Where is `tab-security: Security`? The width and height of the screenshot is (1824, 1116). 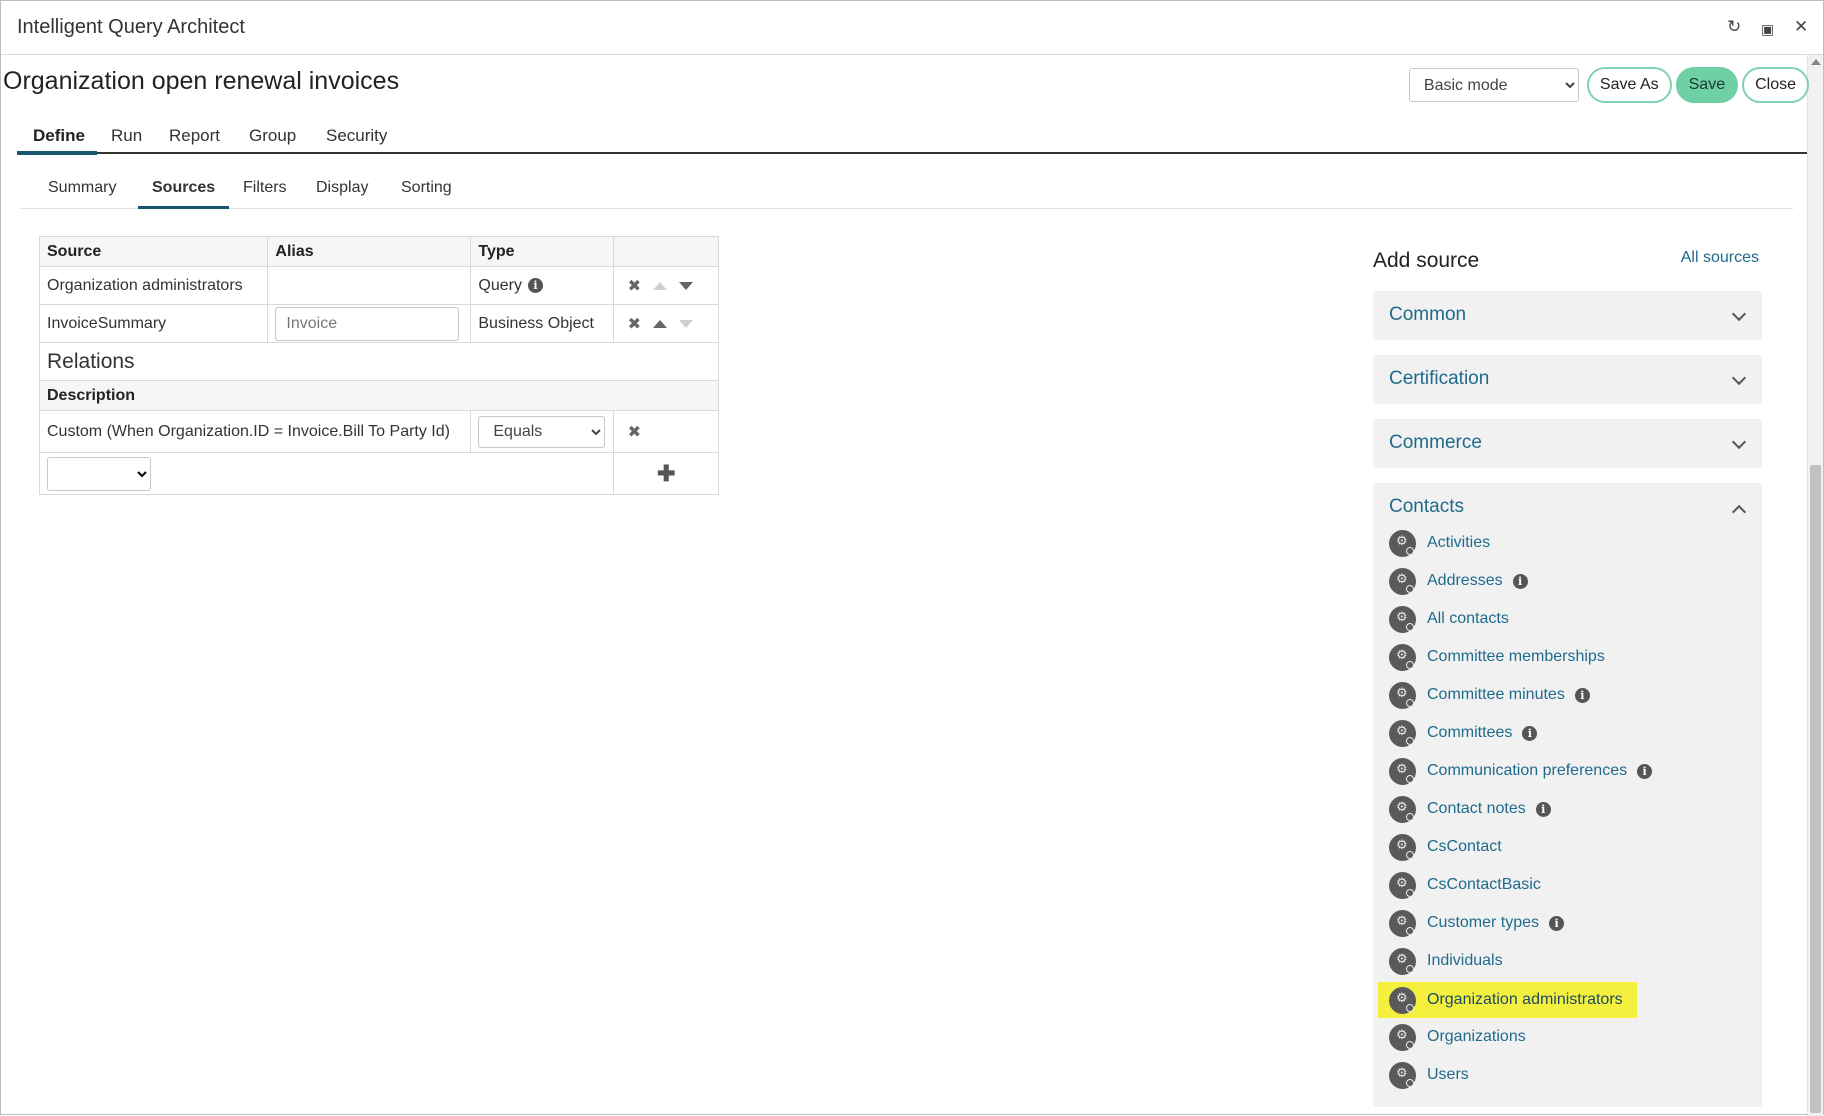 tab-security: Security is located at coordinates (356, 136).